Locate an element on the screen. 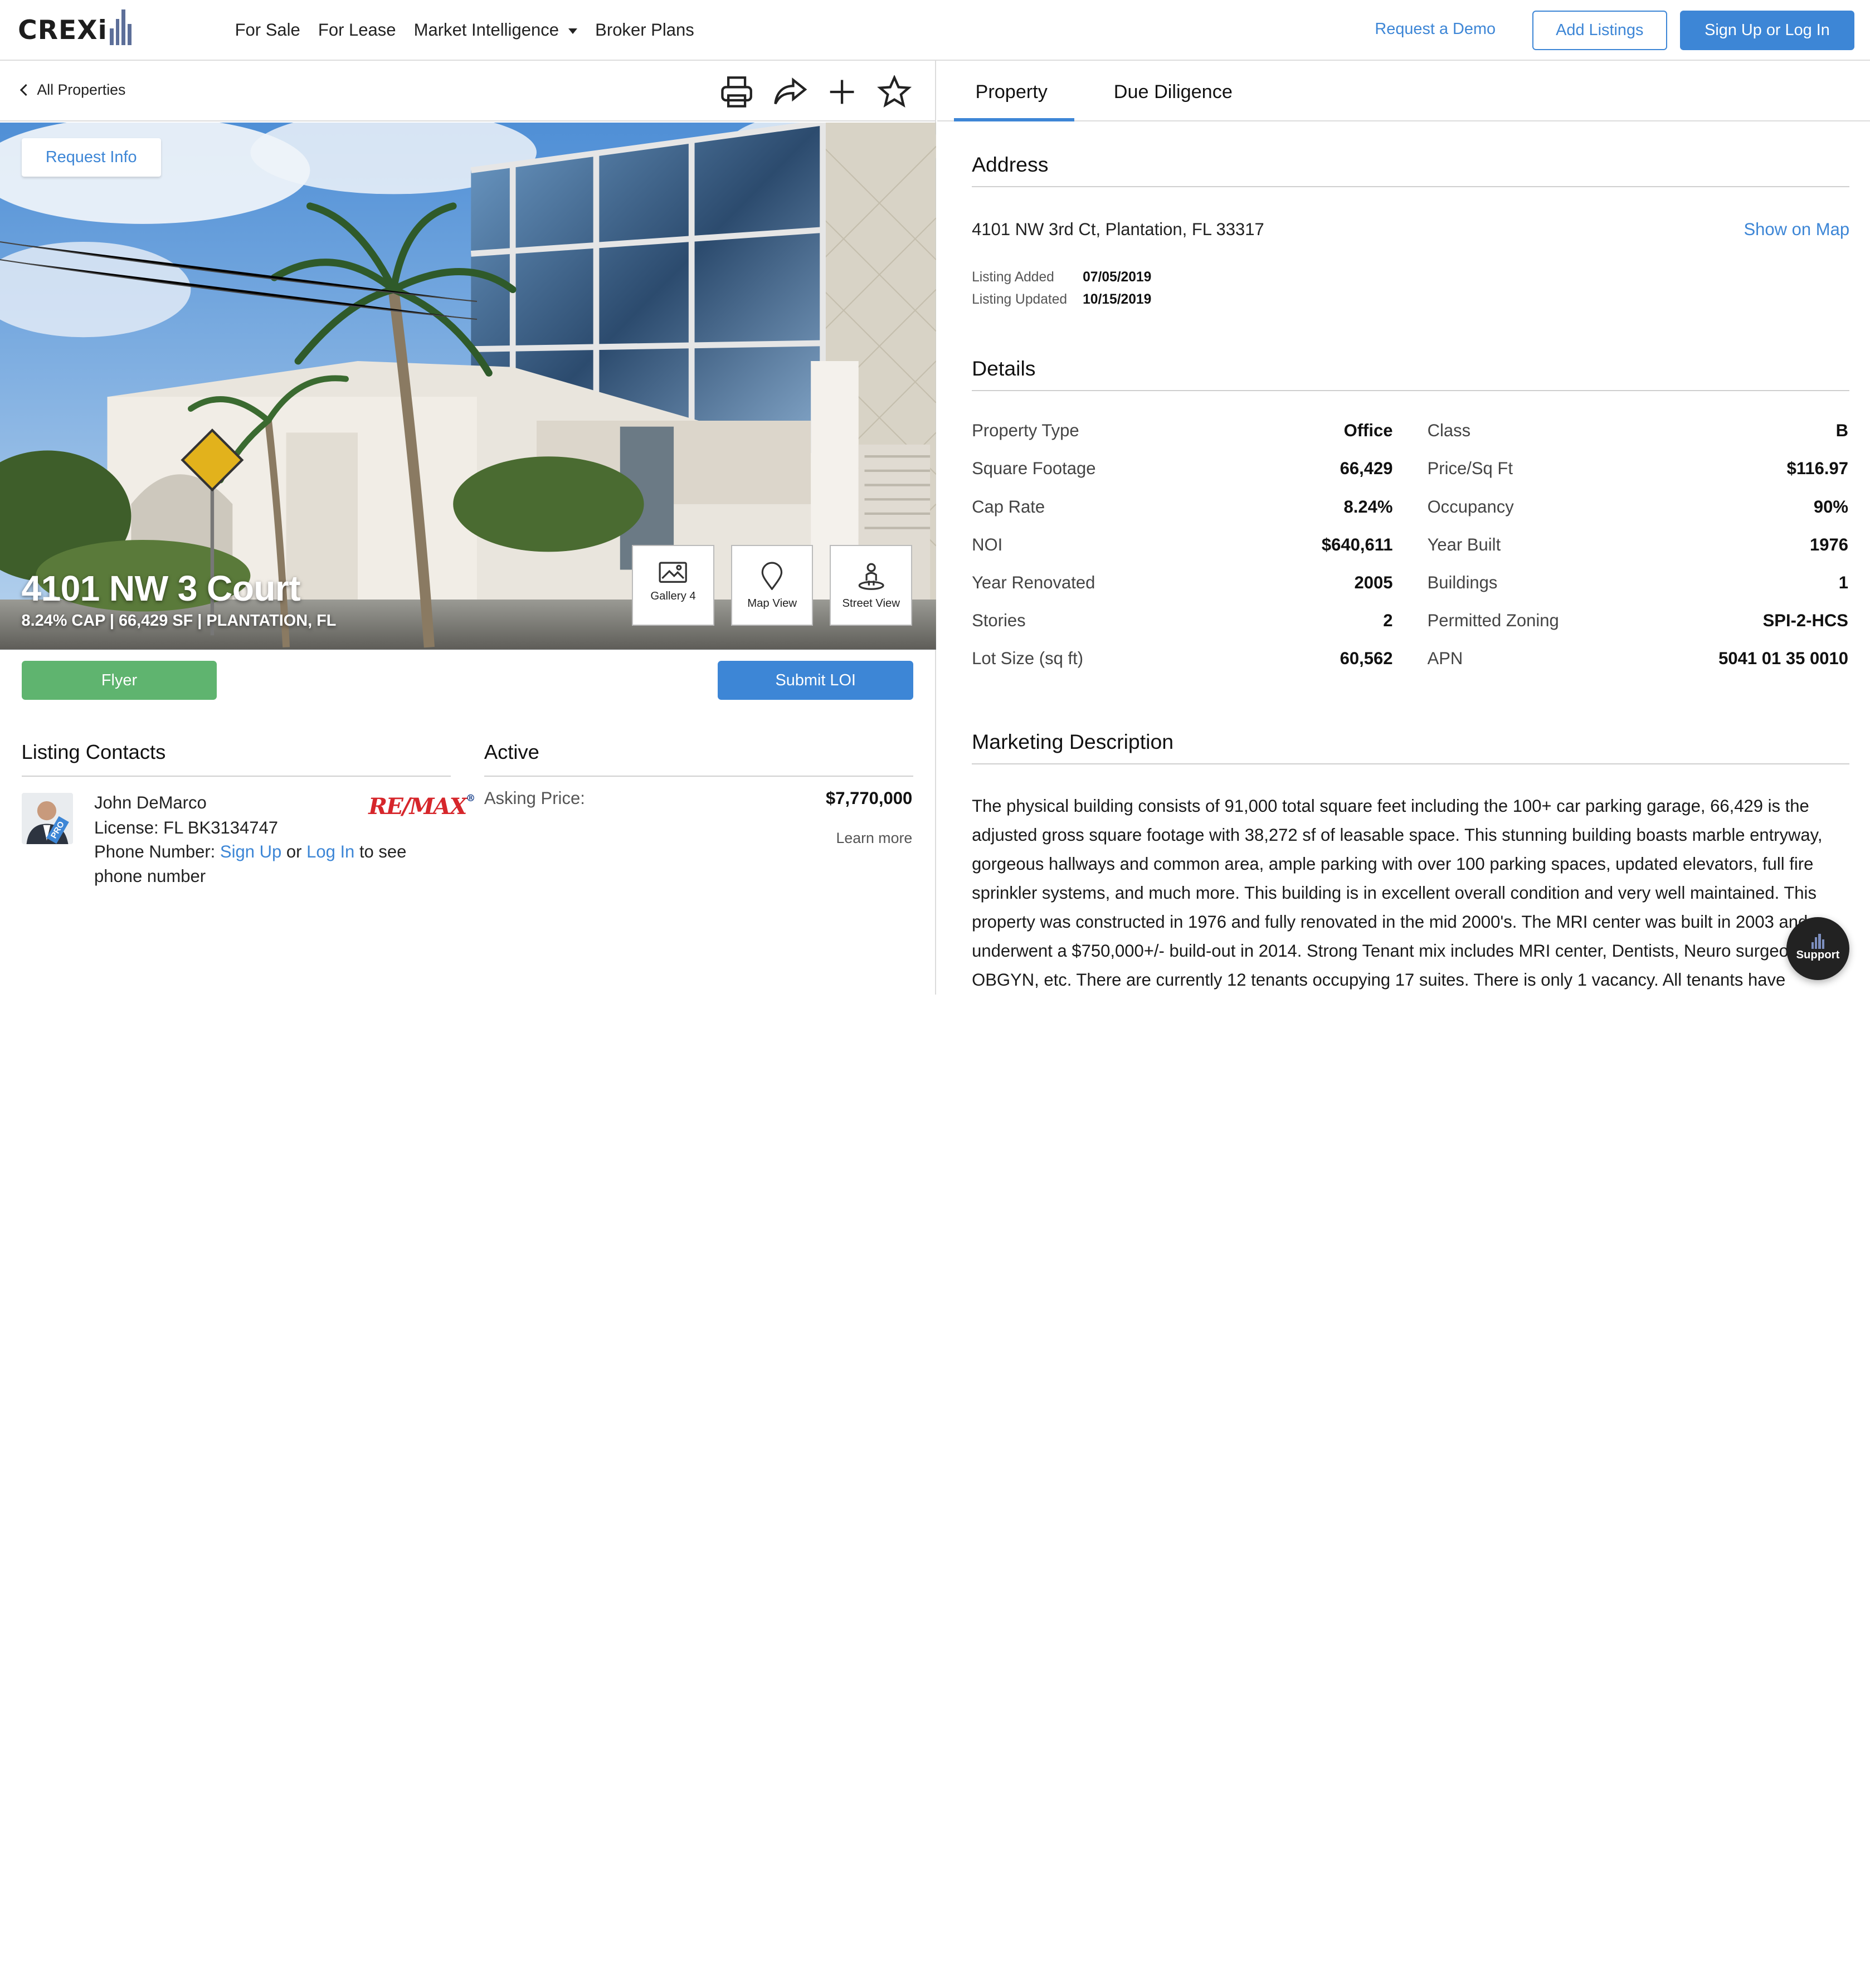  detail-label: Price/Sq Ft is located at coordinates (1470, 469).